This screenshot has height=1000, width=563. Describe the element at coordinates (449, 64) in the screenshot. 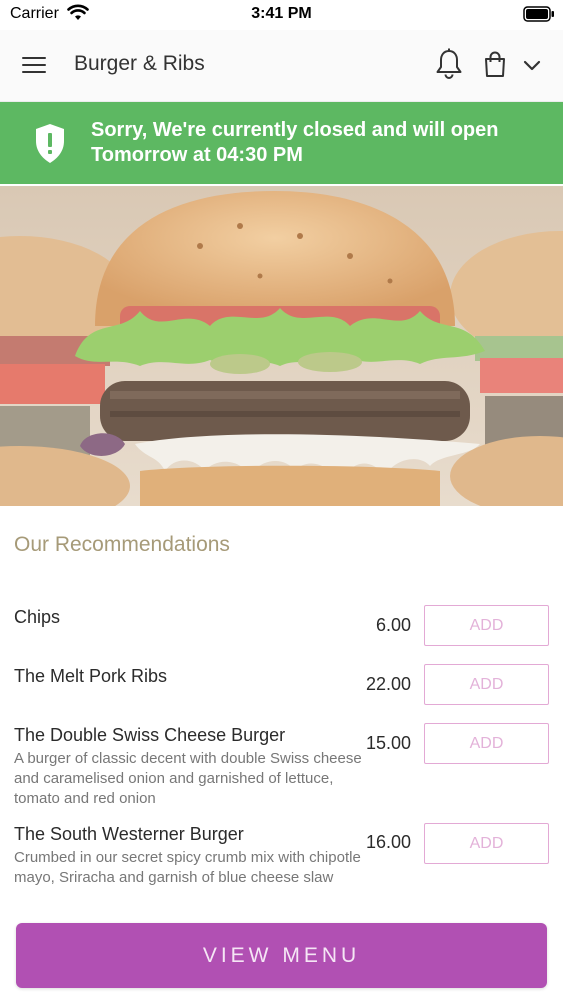

I see `bell-icon` at that location.